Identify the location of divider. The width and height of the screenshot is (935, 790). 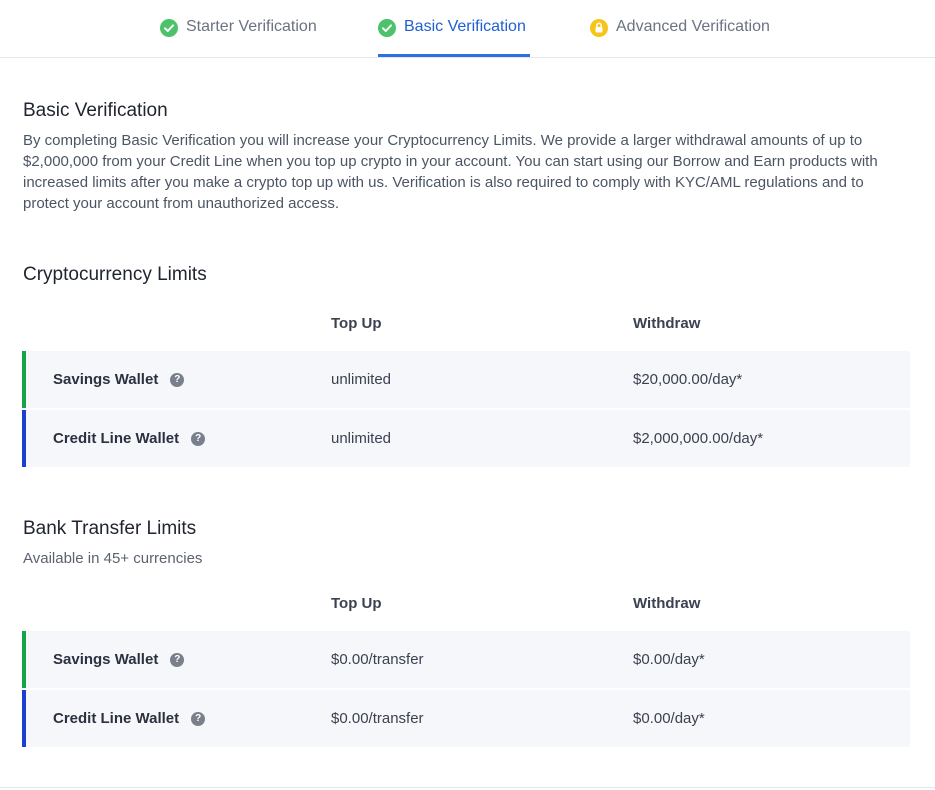
(467, 787).